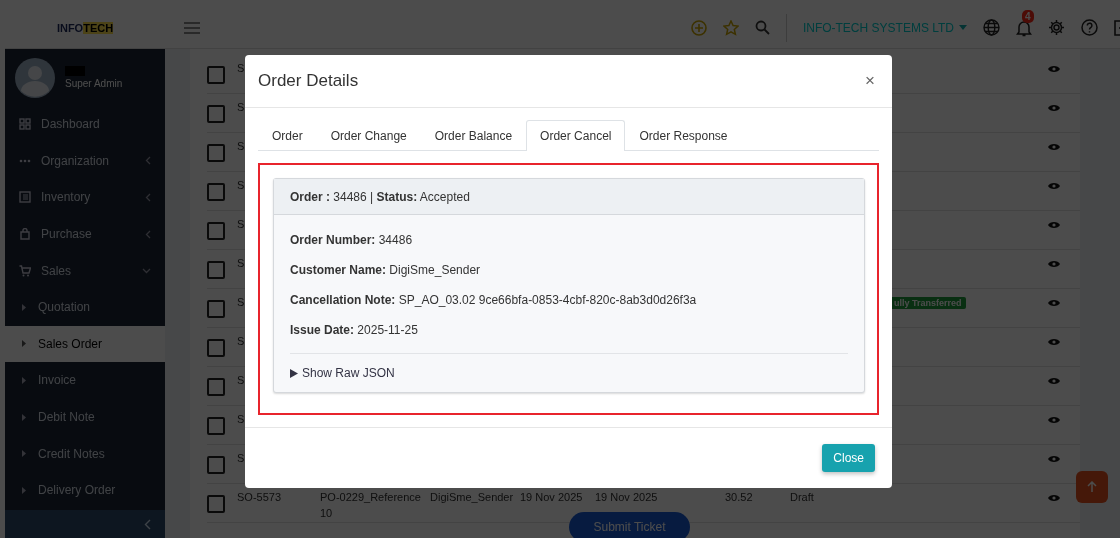  What do you see at coordinates (870, 81) in the screenshot?
I see `close-button: ×` at bounding box center [870, 81].